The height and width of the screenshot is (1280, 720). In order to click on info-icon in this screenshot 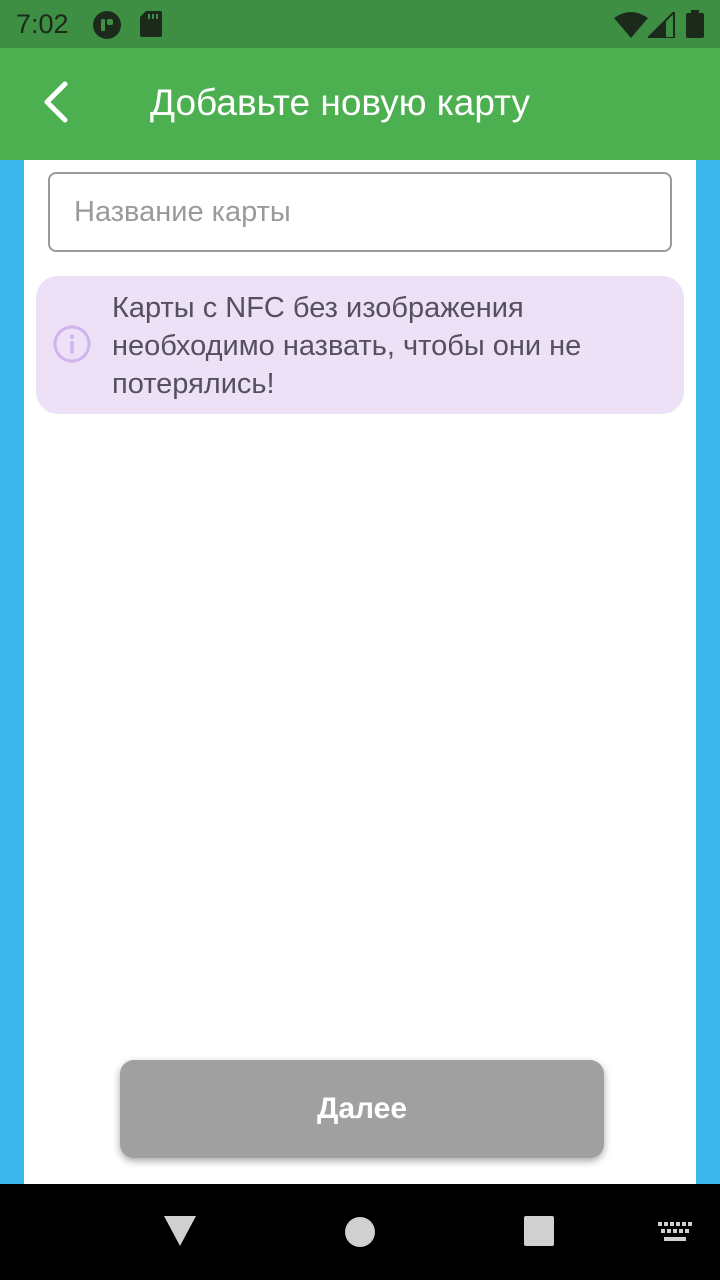, I will do `click(72, 344)`.